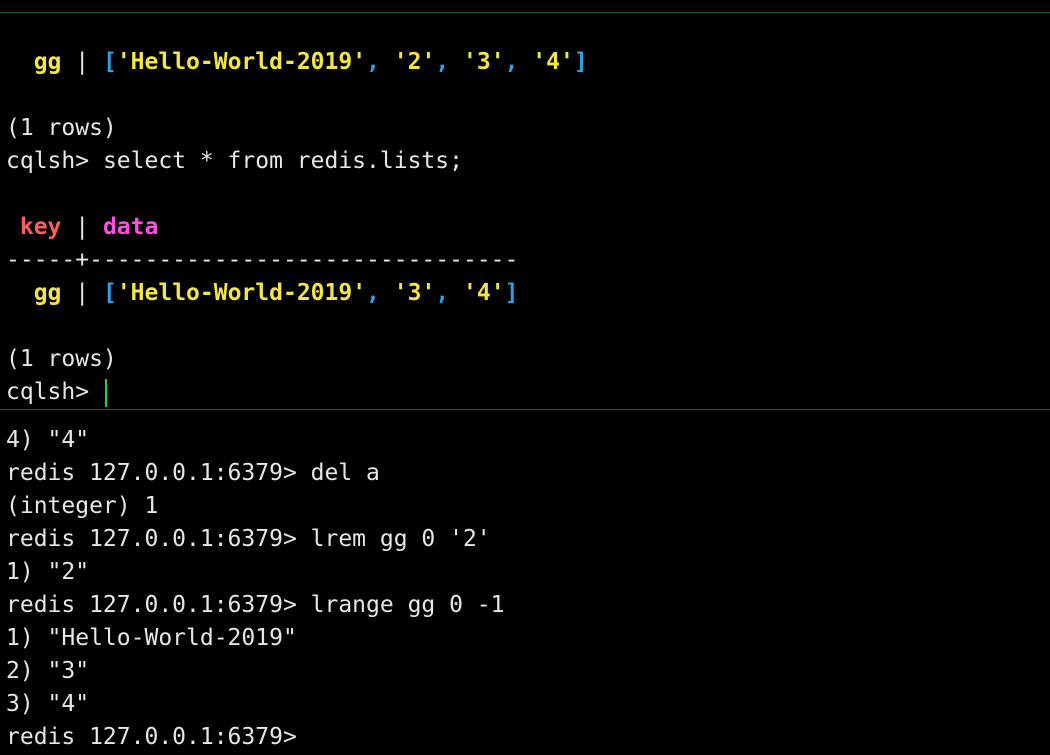  Describe the element at coordinates (193, 473) in the screenshot. I see `terminal-line: redis 127.0.0.1:6379> del a` at that location.